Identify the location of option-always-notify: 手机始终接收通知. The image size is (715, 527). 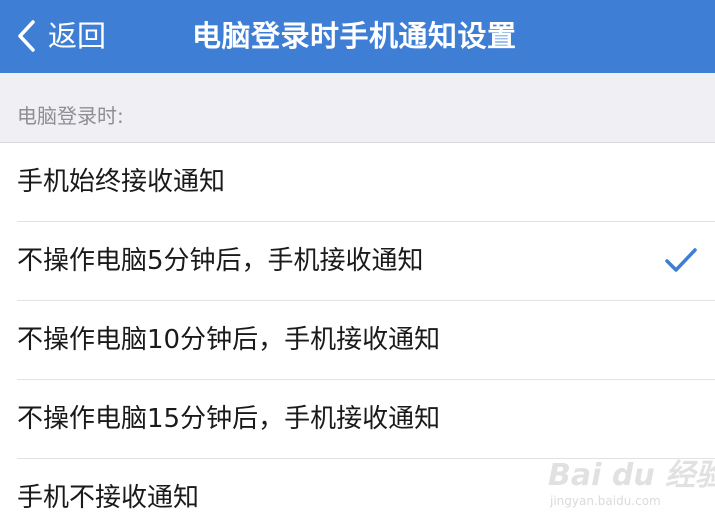
(357, 182).